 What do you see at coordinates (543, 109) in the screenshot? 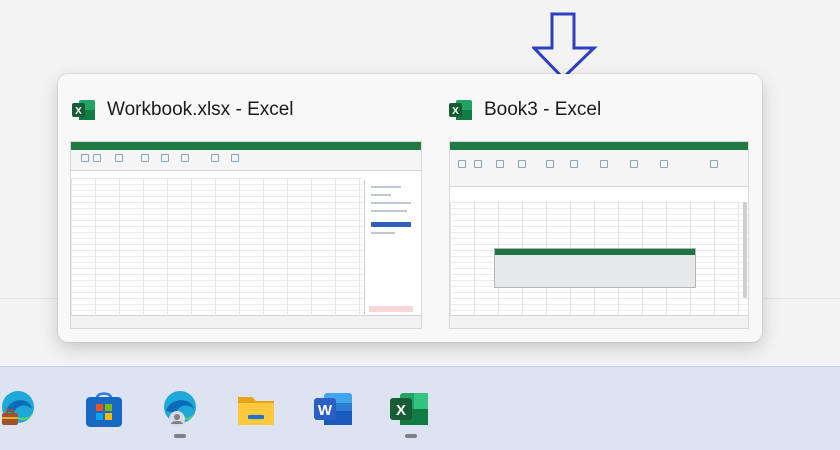
I see `thumbnail-title: Book3 - Excel` at bounding box center [543, 109].